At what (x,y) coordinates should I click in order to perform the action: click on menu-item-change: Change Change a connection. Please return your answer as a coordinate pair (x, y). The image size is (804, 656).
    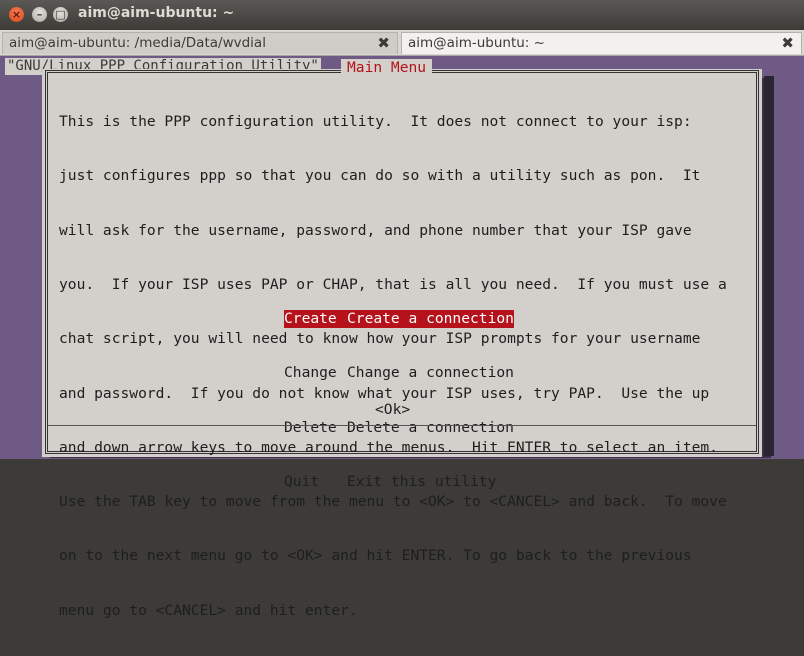
    Looking at the image, I should click on (399, 373).